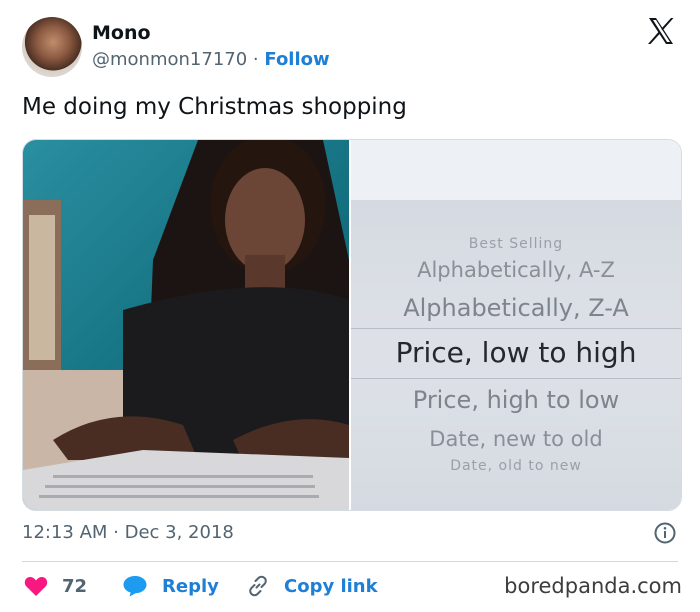  Describe the element at coordinates (121, 33) in the screenshot. I see `author-name: Mono` at that location.